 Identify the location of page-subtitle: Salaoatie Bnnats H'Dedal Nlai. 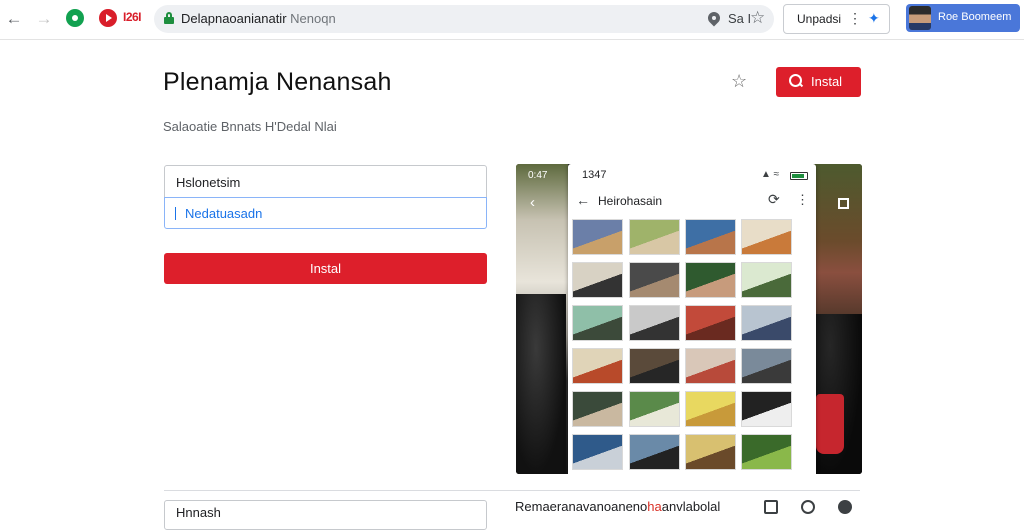
(250, 126).